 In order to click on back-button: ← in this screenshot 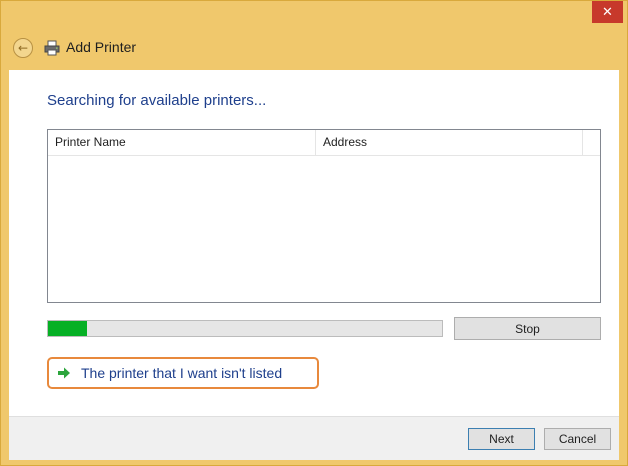, I will do `click(23, 48)`.